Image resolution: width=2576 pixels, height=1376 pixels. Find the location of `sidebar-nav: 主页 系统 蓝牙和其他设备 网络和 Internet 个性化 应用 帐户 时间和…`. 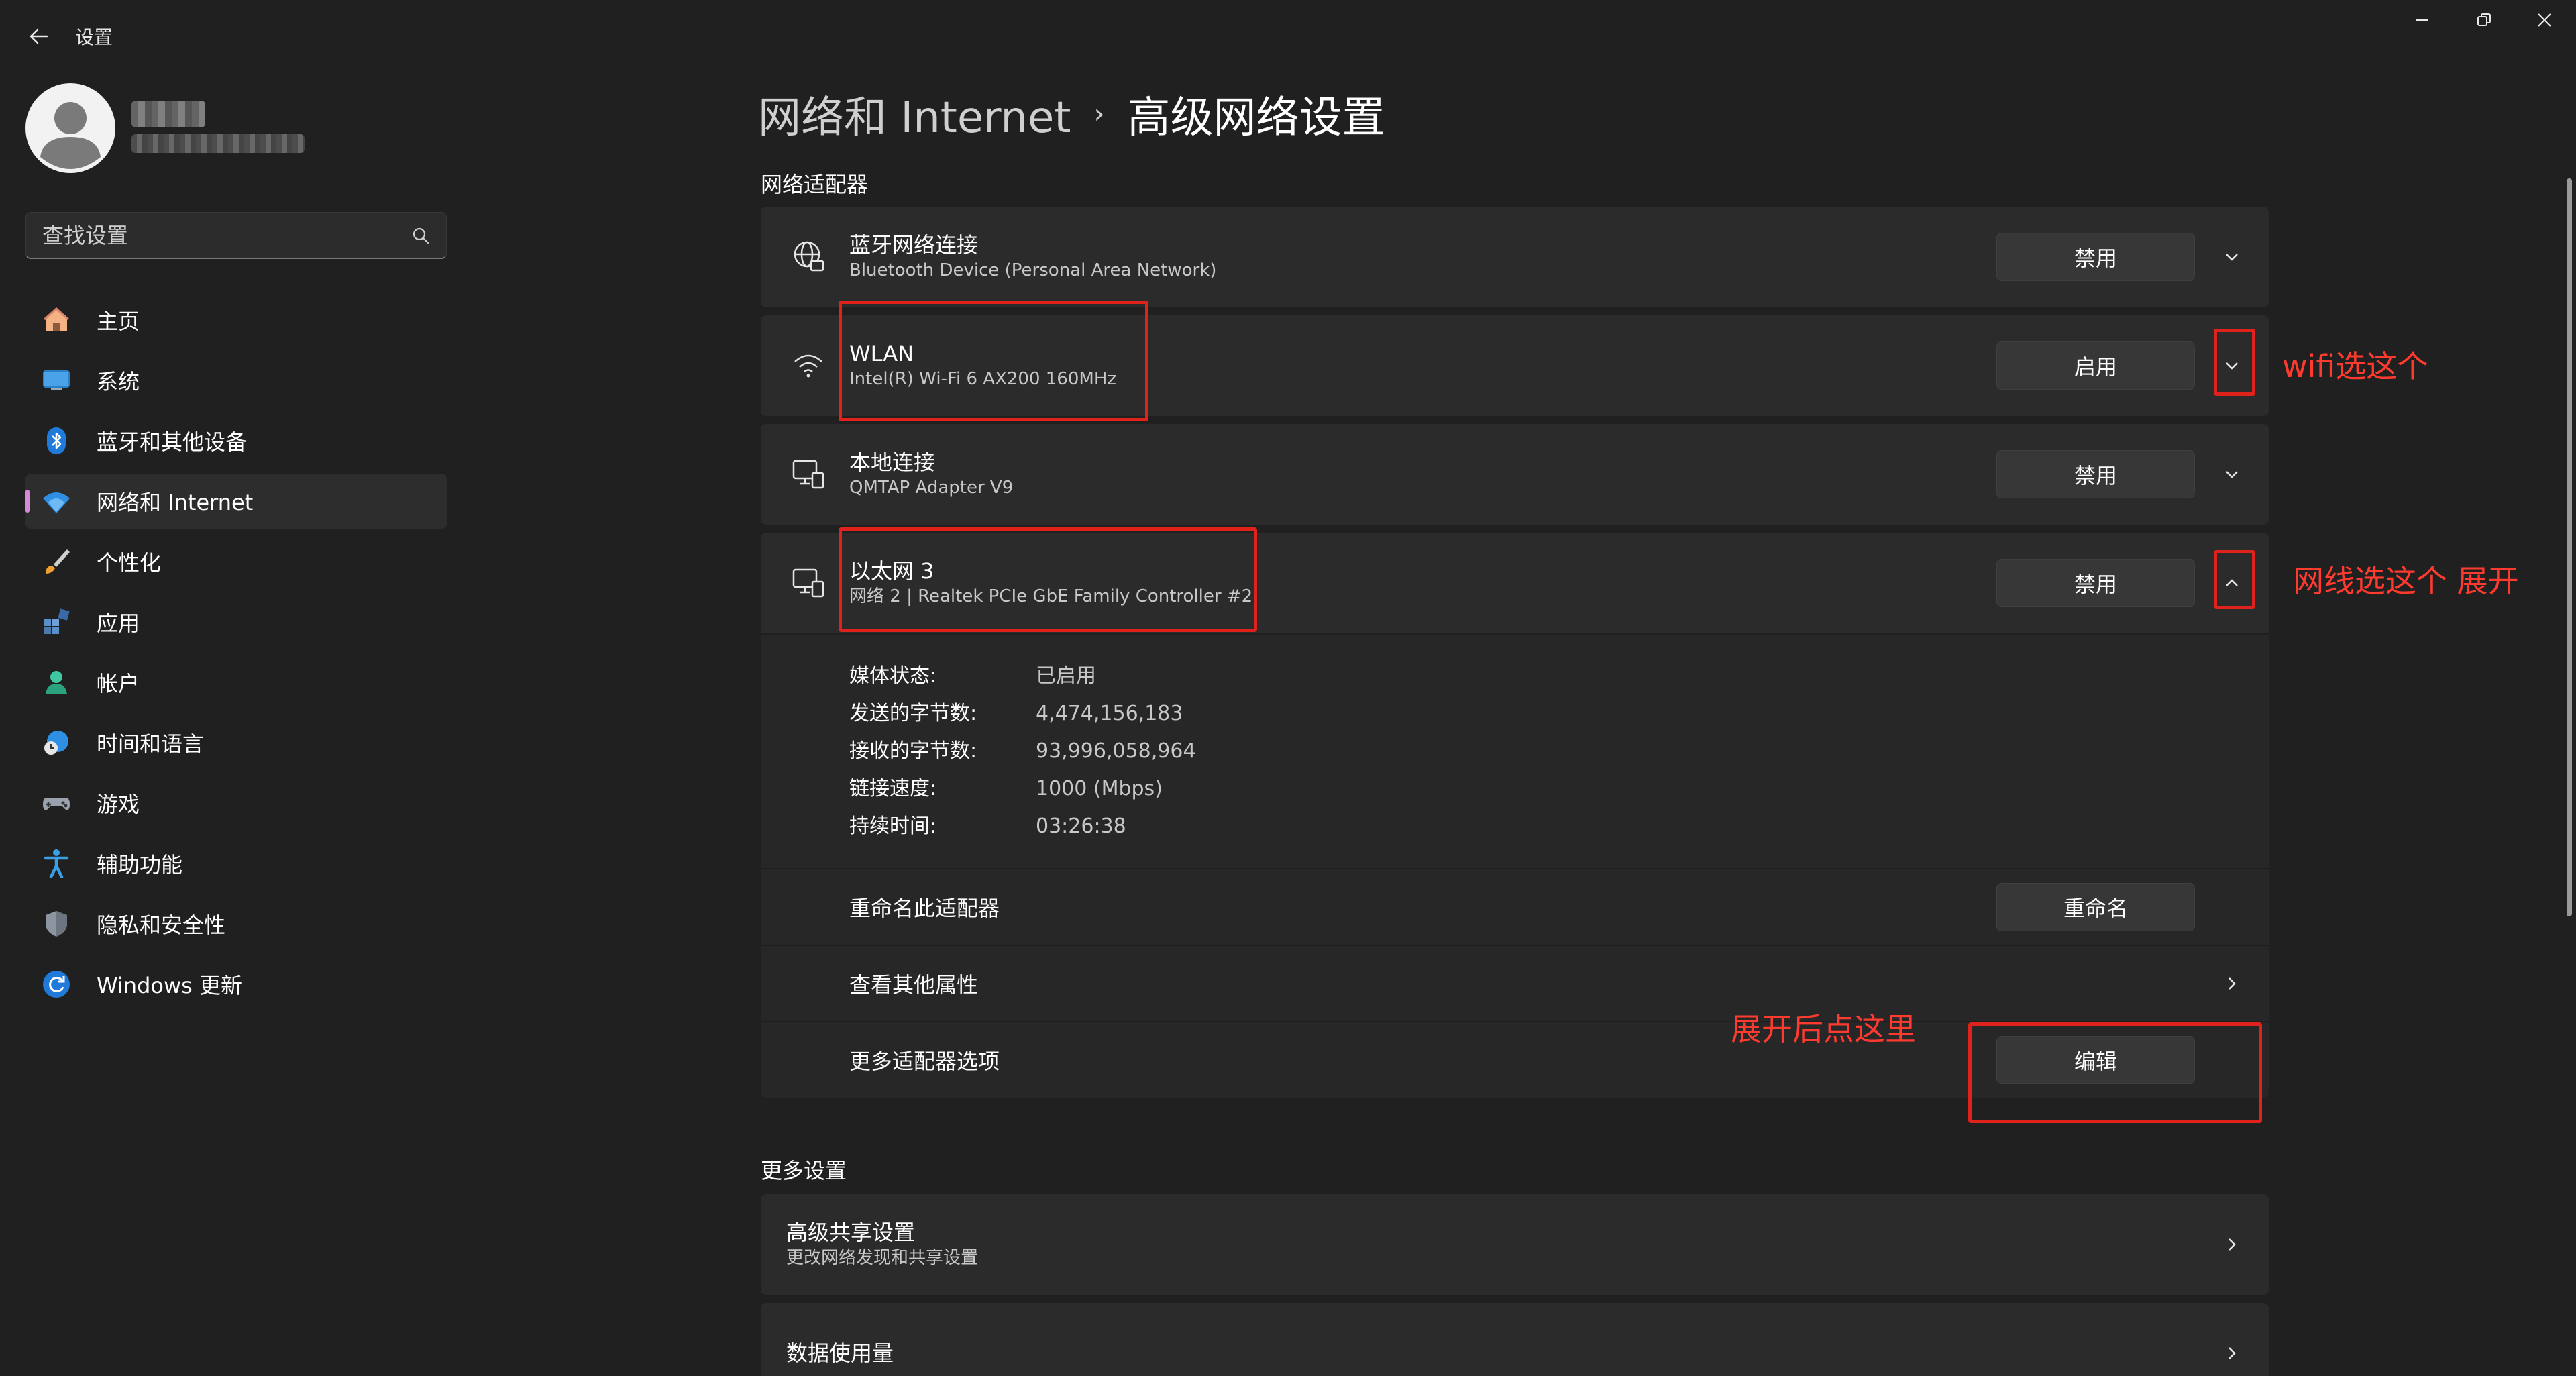

sidebar-nav: 主页 系统 蓝牙和其他设备 网络和 Internet 个性化 应用 帐户 时间和… is located at coordinates (236, 655).